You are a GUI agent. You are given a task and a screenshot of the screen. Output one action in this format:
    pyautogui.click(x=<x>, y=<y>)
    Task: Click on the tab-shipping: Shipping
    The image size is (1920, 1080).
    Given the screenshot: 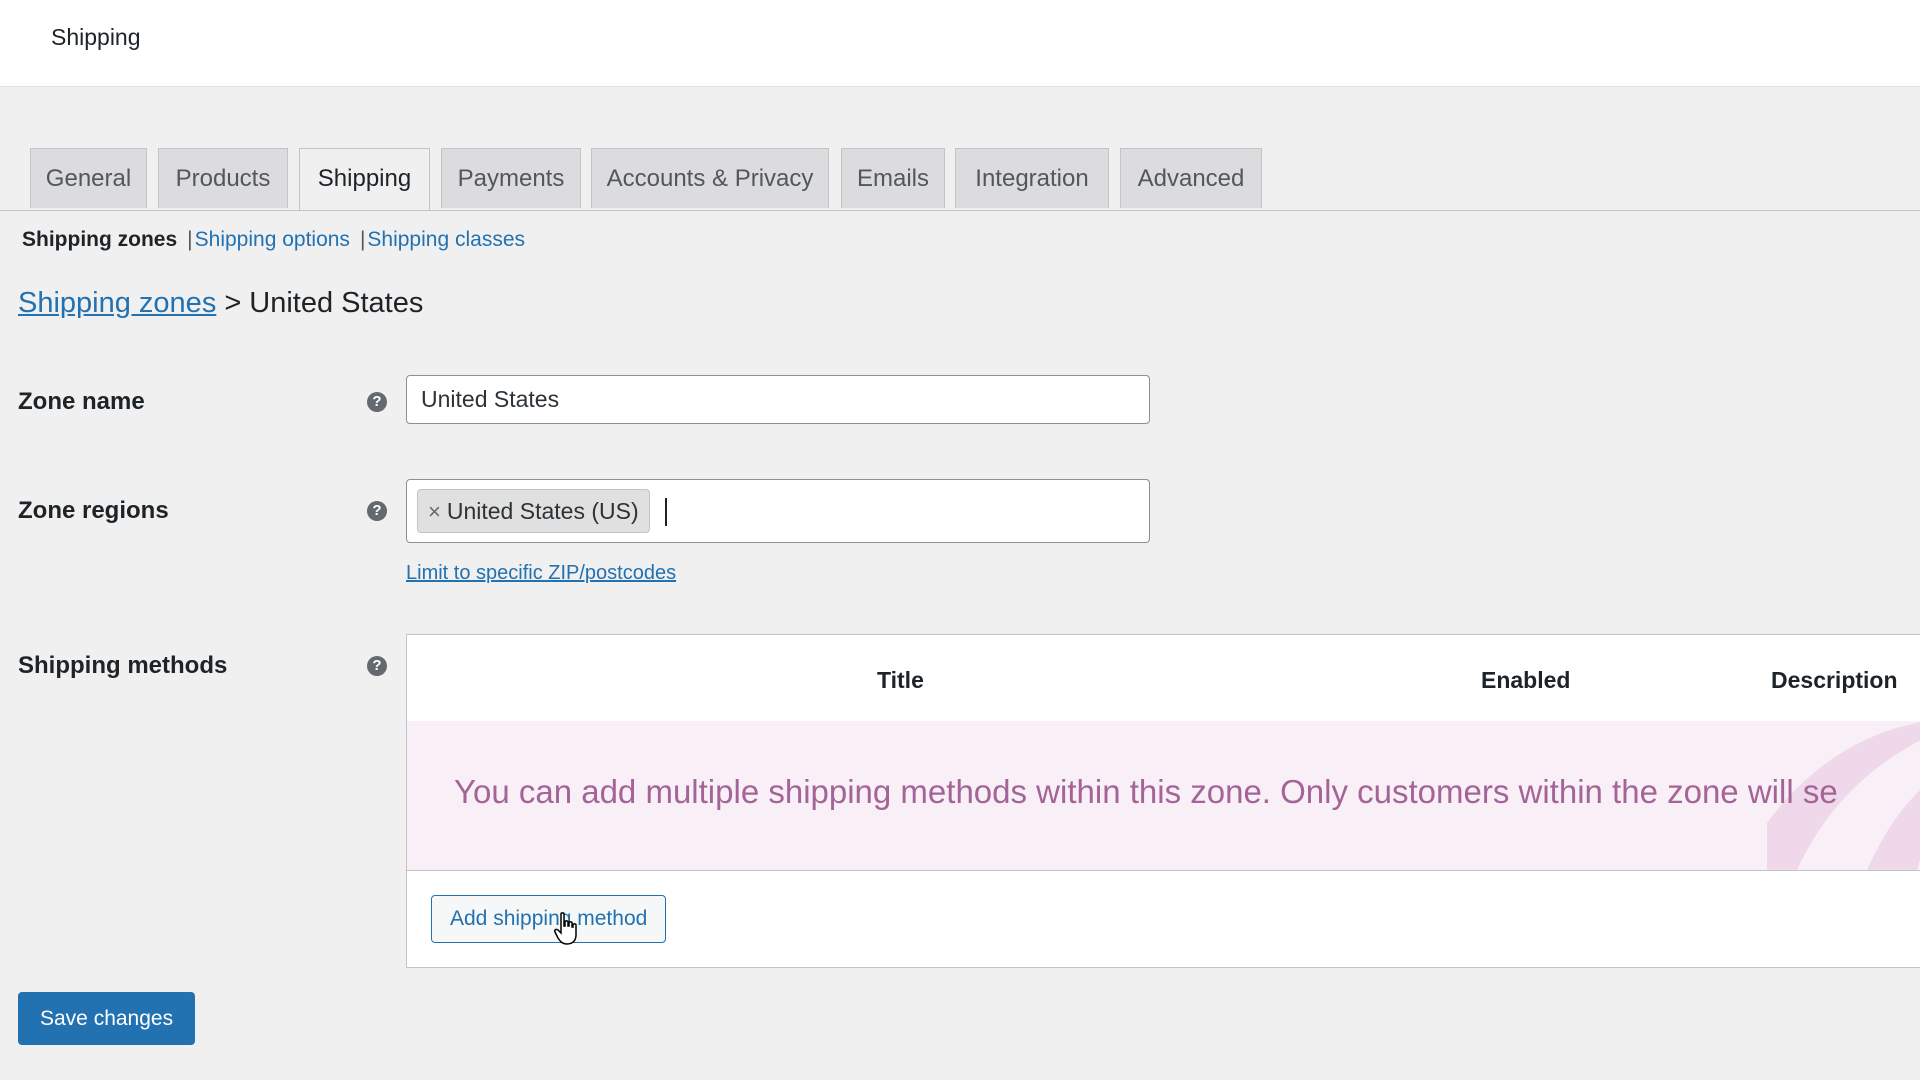 What is the action you would take?
    pyautogui.click(x=364, y=179)
    